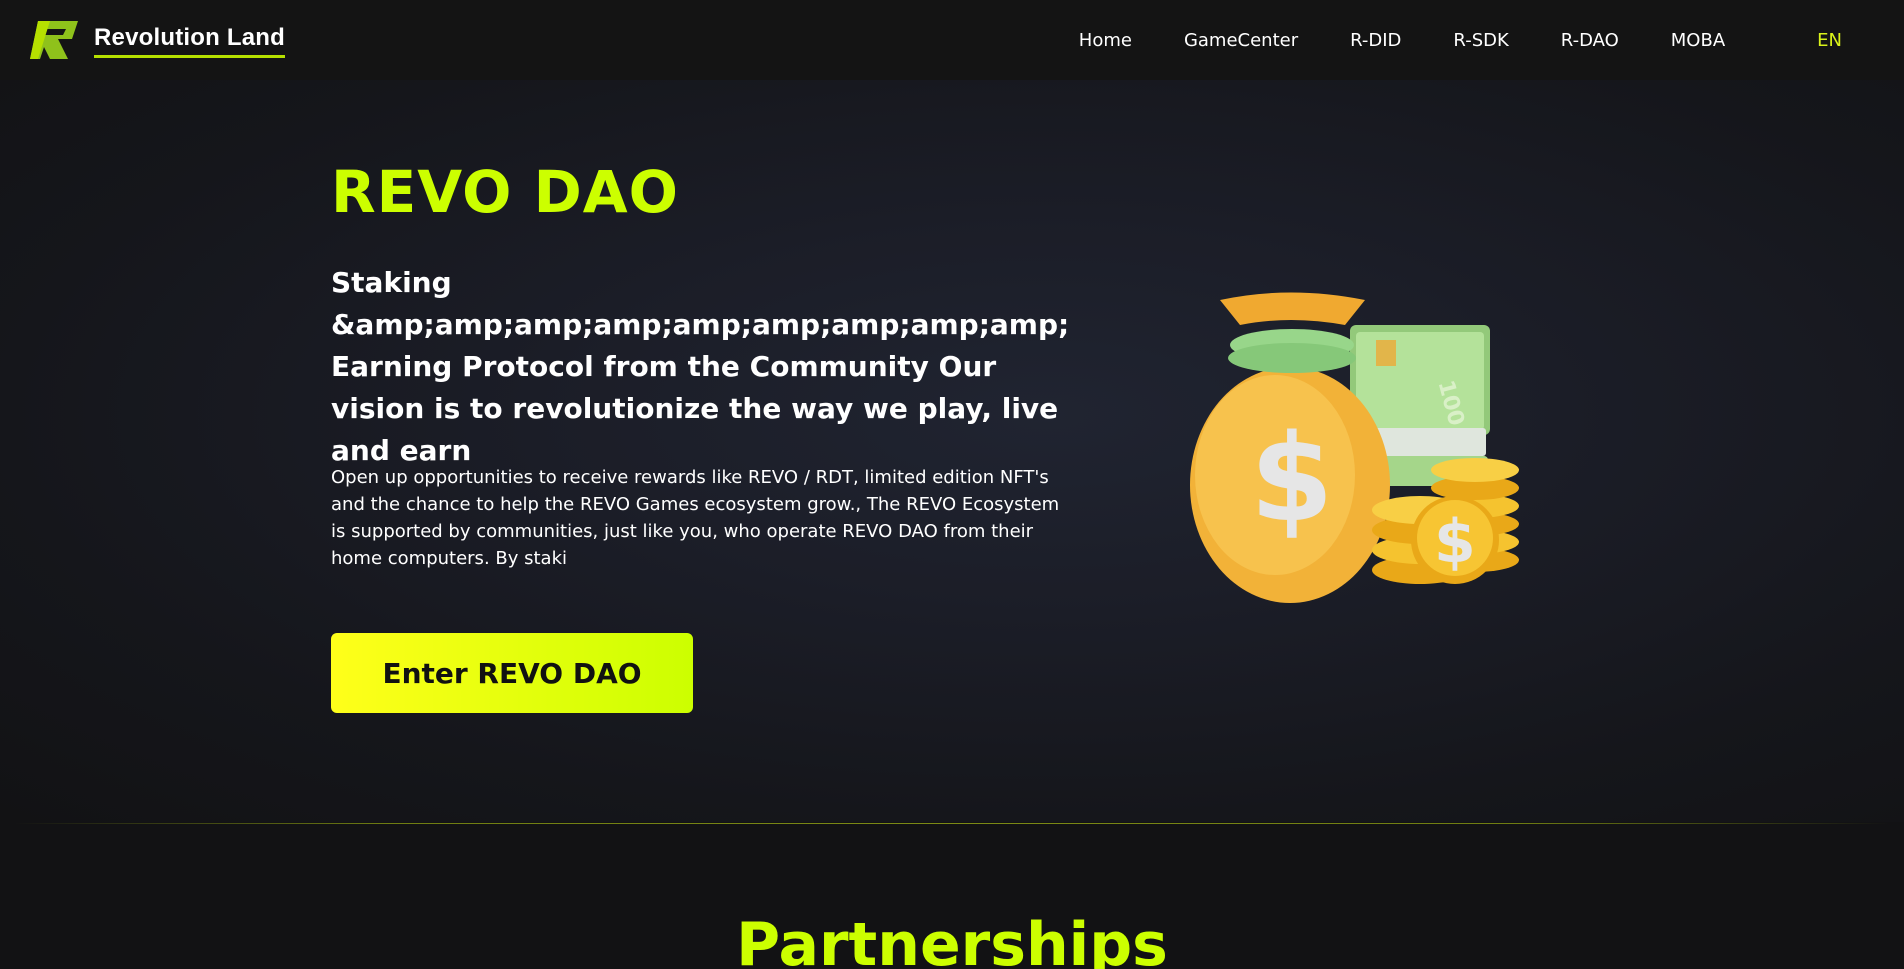 The height and width of the screenshot is (969, 1904). Describe the element at coordinates (952, 823) in the screenshot. I see `section-divider` at that location.